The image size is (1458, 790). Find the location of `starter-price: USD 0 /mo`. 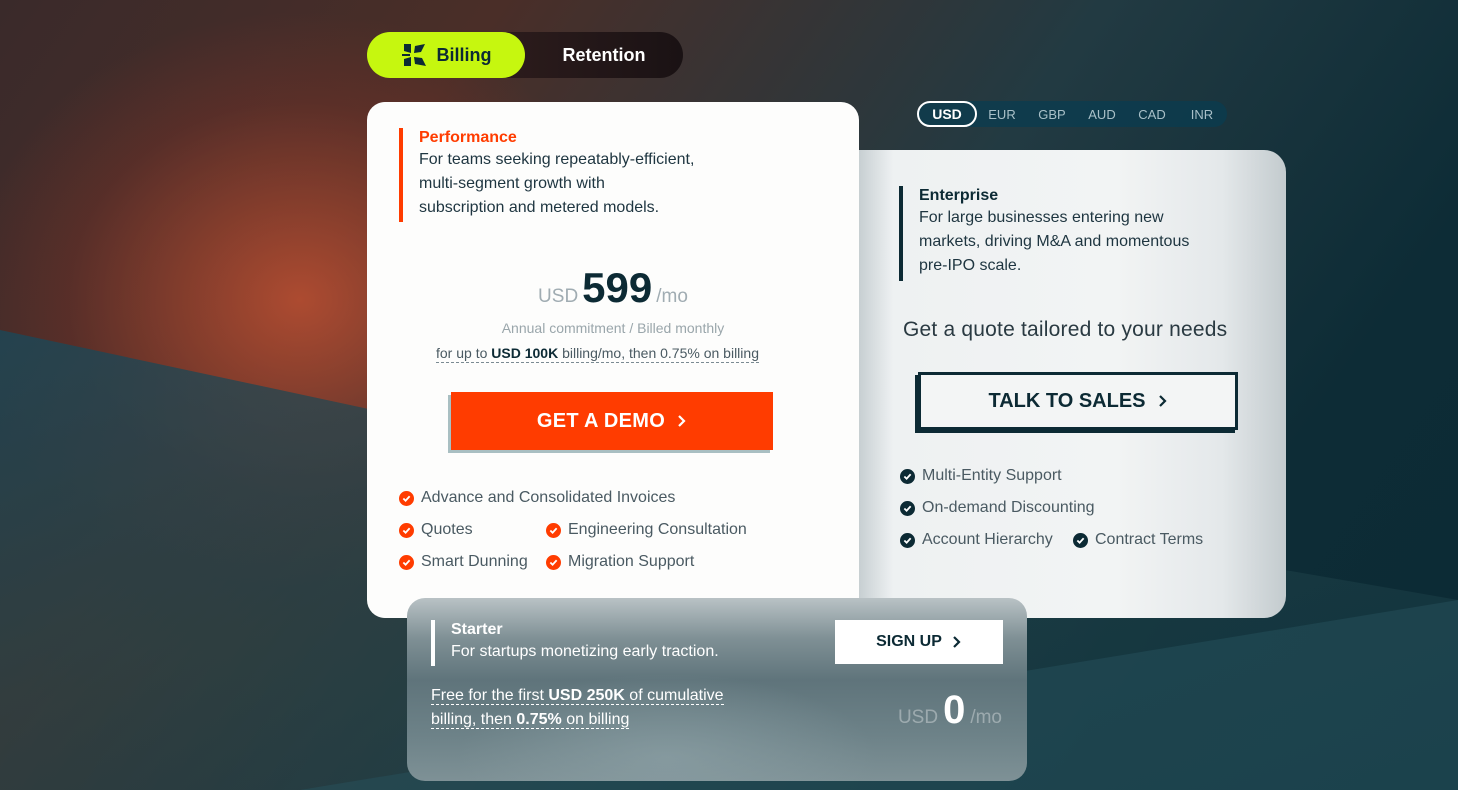

starter-price: USD 0 /mo is located at coordinates (950, 710).